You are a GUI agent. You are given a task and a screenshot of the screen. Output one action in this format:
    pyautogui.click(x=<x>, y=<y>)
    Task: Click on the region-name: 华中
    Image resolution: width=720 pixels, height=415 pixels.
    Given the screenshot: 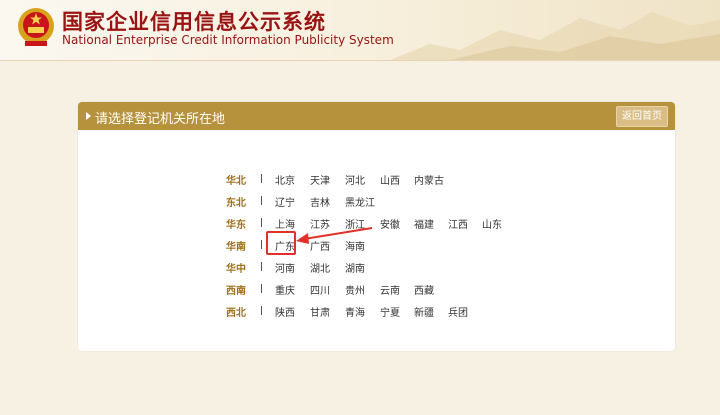 What is the action you would take?
    pyautogui.click(x=236, y=269)
    